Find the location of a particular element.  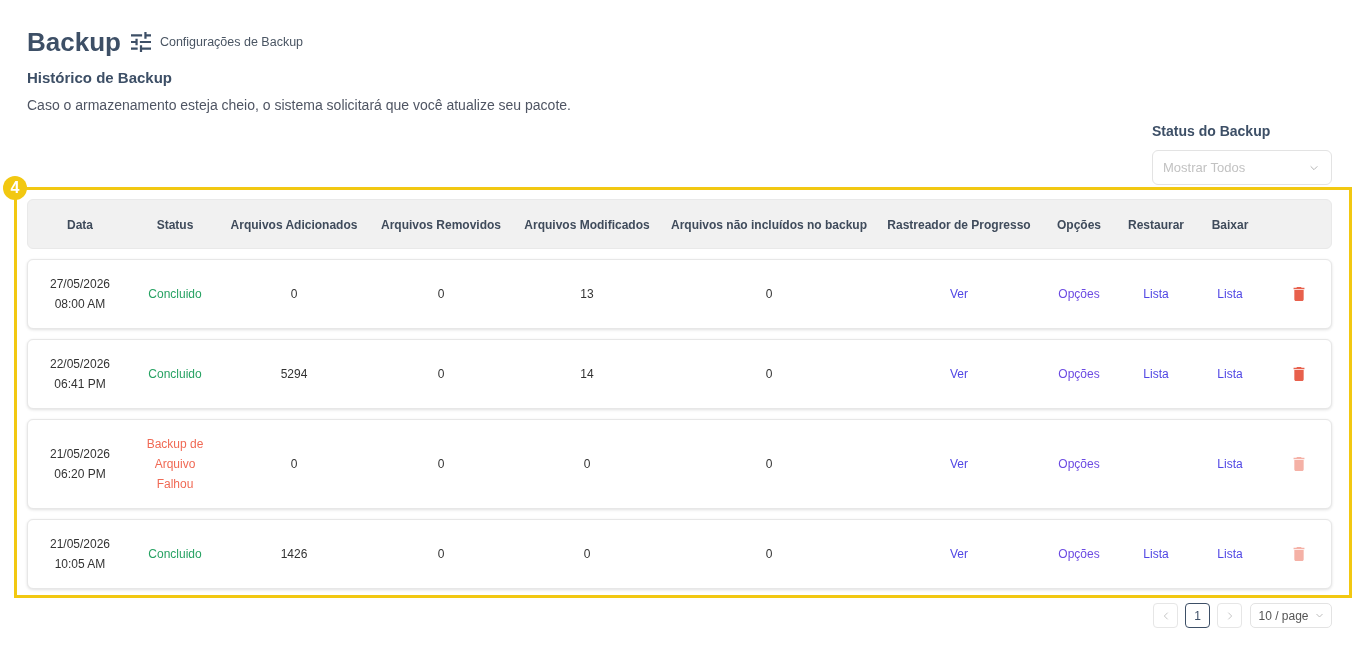

column-header: Arquivos não incluídos no backup is located at coordinates (769, 225).